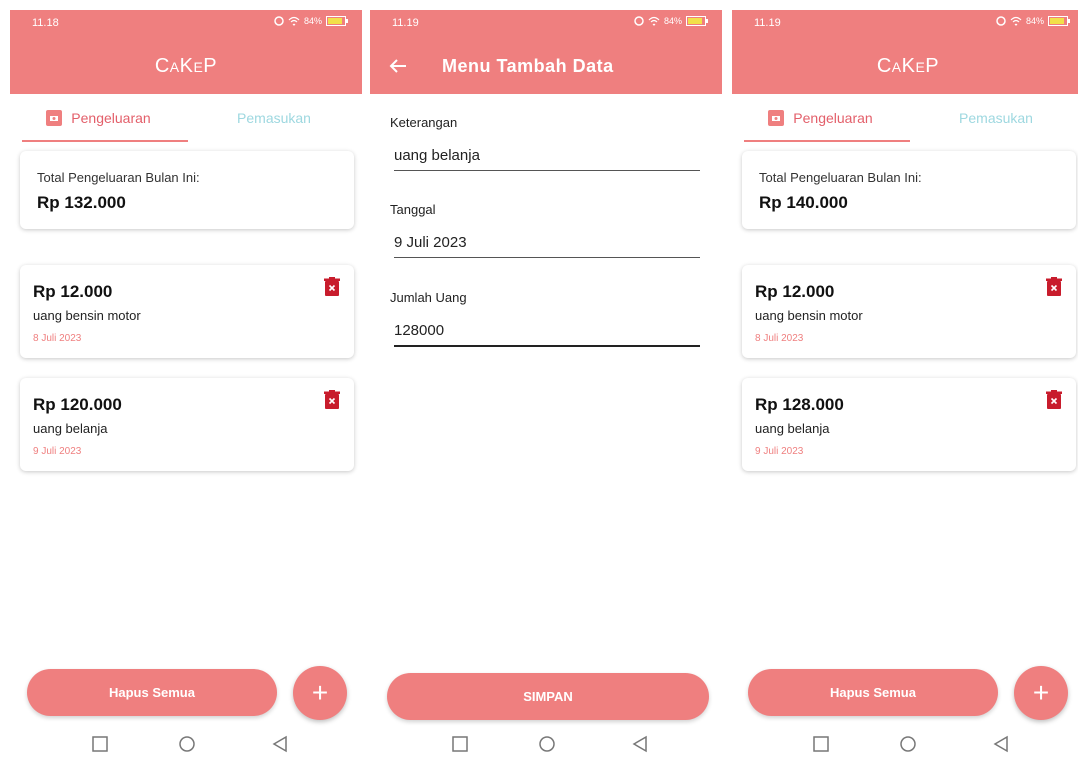 The image size is (1078, 765). I want to click on summary-value: Rp 140.000, so click(803, 202).